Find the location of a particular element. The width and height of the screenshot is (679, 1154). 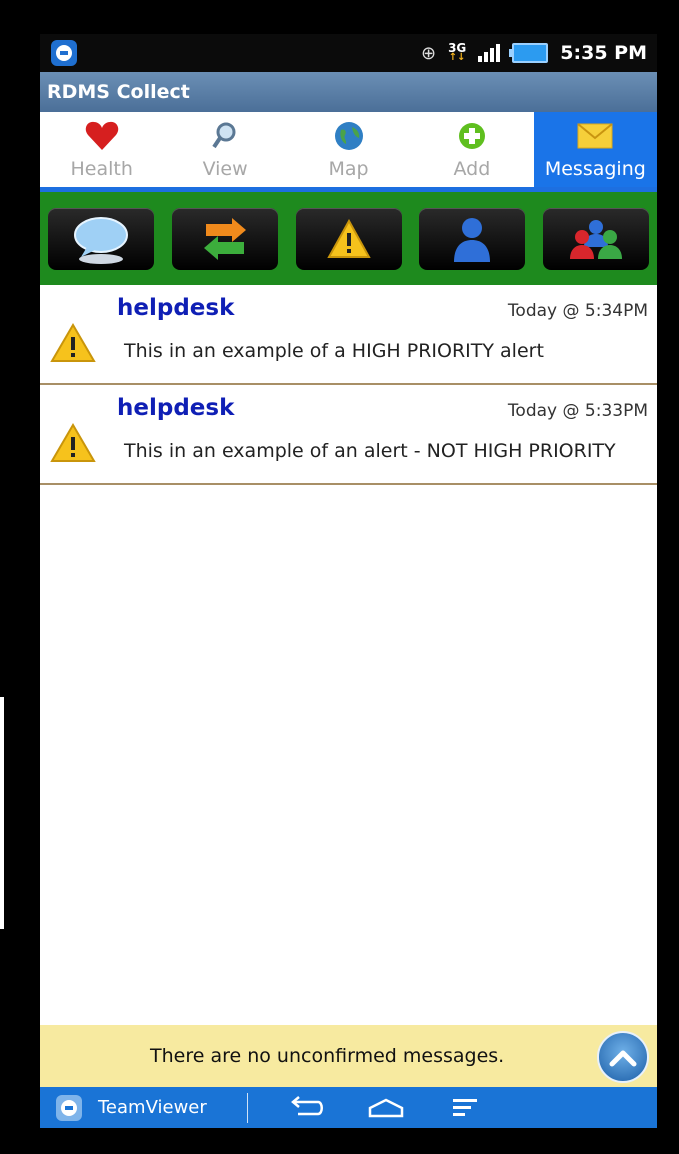

system-bottom-bar: TeamViewer is located at coordinates (348, 1107).